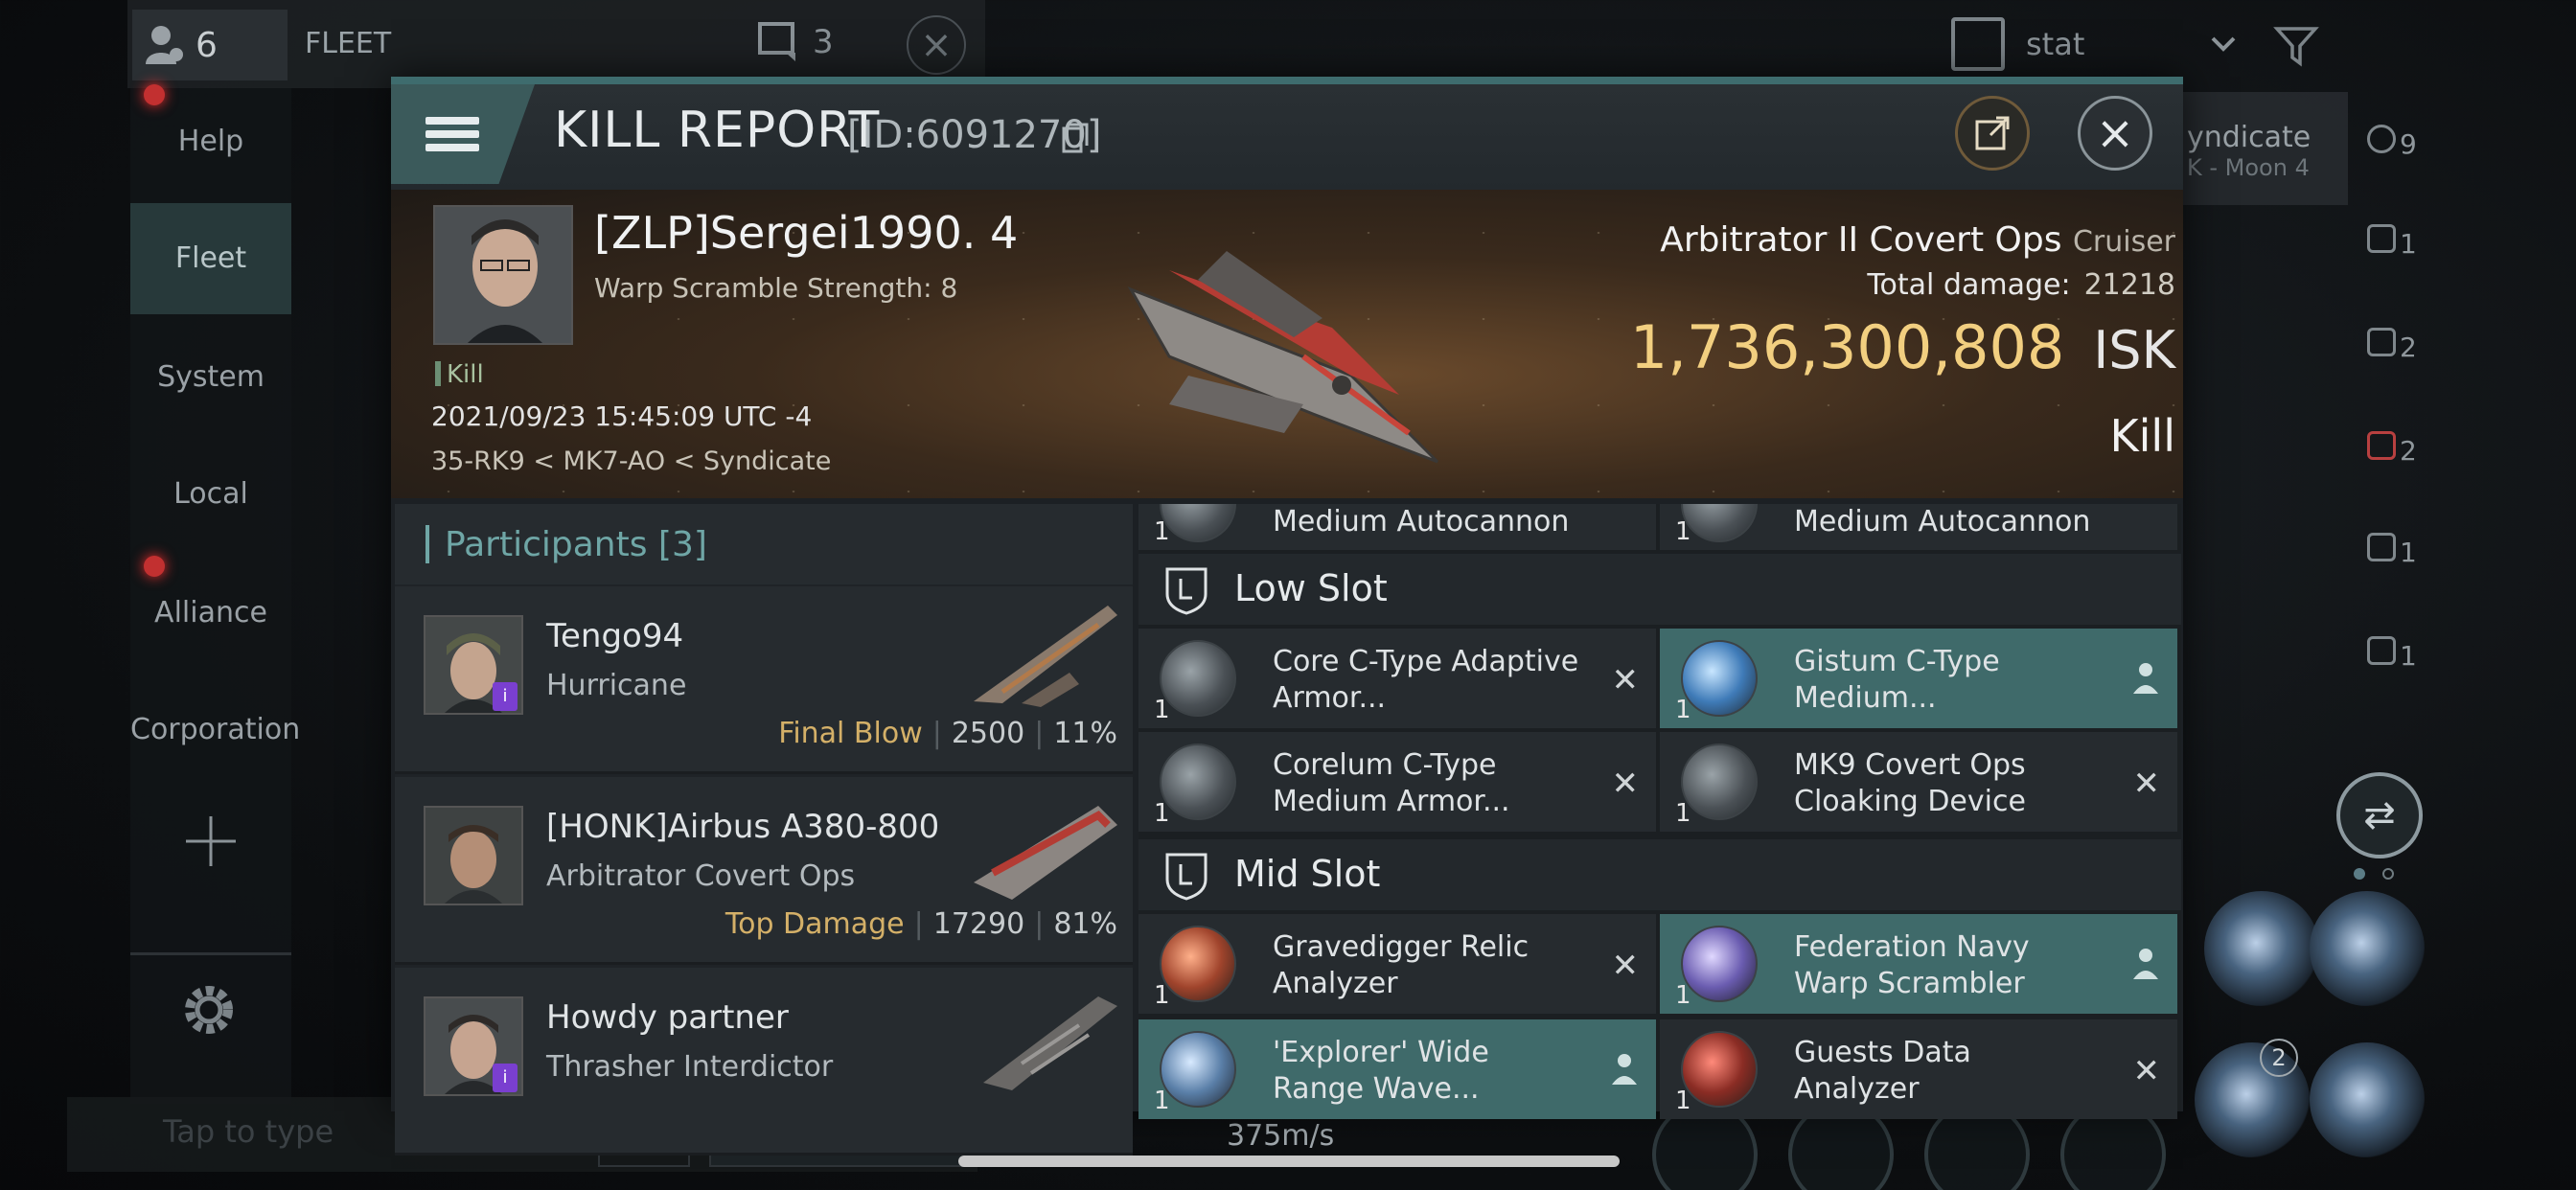 This screenshot has width=2576, height=1190. I want to click on crew-count-value: 6, so click(207, 45).